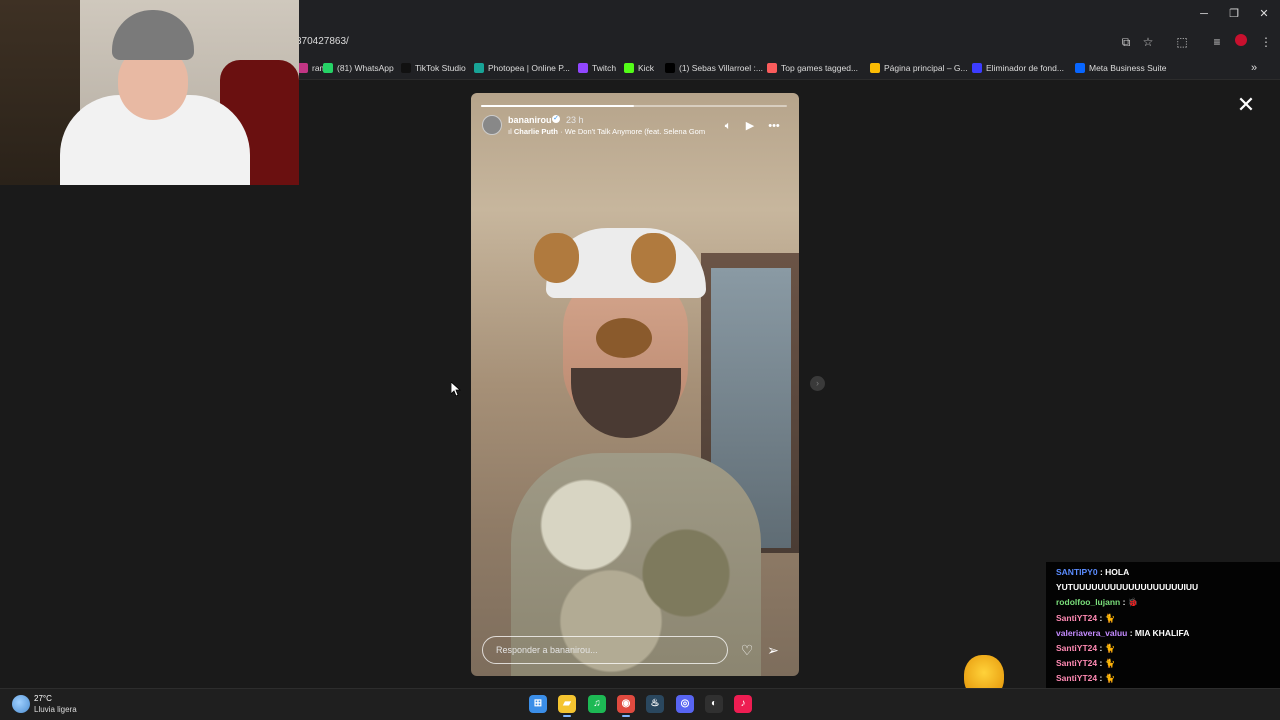 The width and height of the screenshot is (1280, 720). I want to click on chat-message: YUTUUUUUUUUUUUUUUUUUUIUU, so click(1127, 587).